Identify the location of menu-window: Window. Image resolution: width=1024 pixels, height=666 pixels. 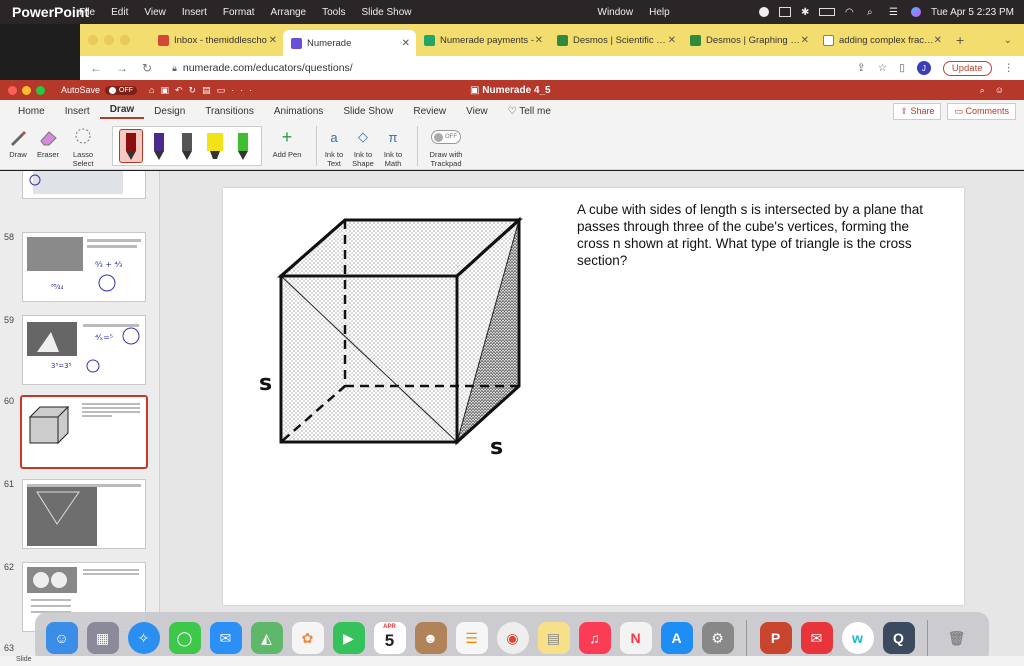
(616, 12).